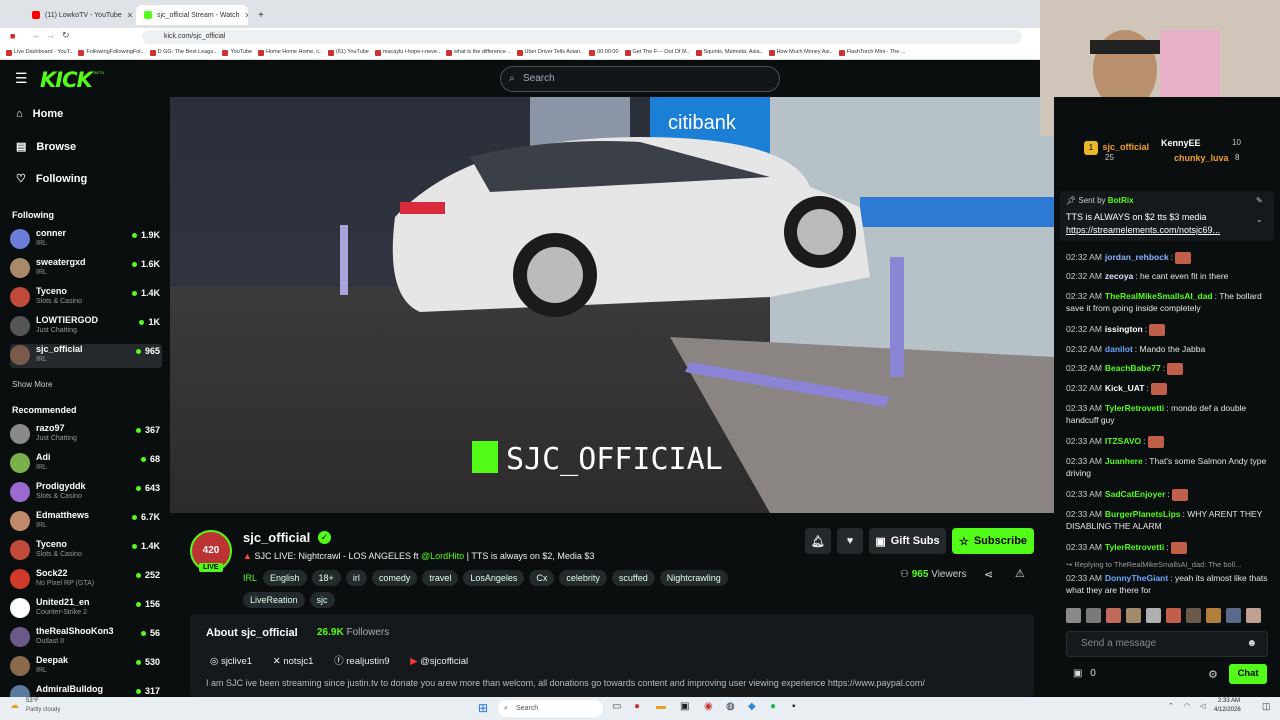 The height and width of the screenshot is (720, 1280). Describe the element at coordinates (79, 15) in the screenshot. I see `tab-youtube: (11) LowkoTV - YouTube ✕` at that location.